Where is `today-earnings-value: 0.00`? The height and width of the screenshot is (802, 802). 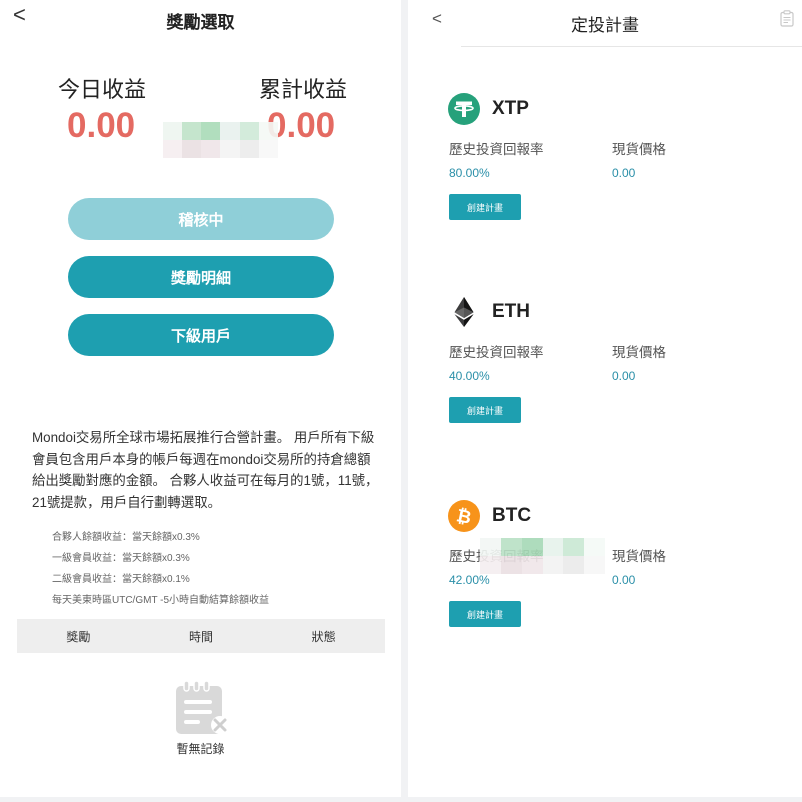 today-earnings-value: 0.00 is located at coordinates (101, 125).